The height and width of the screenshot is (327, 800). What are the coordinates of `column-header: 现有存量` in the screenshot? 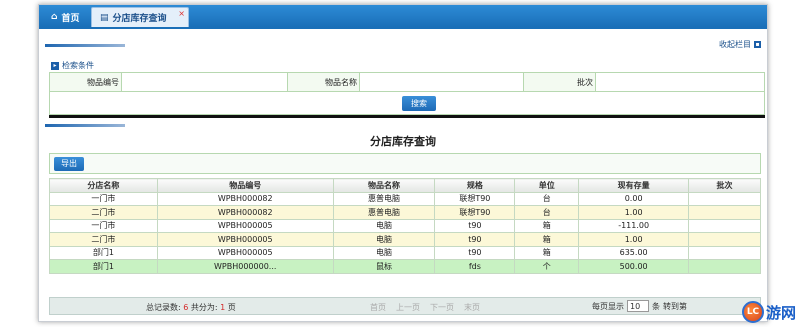 It's located at (634, 185).